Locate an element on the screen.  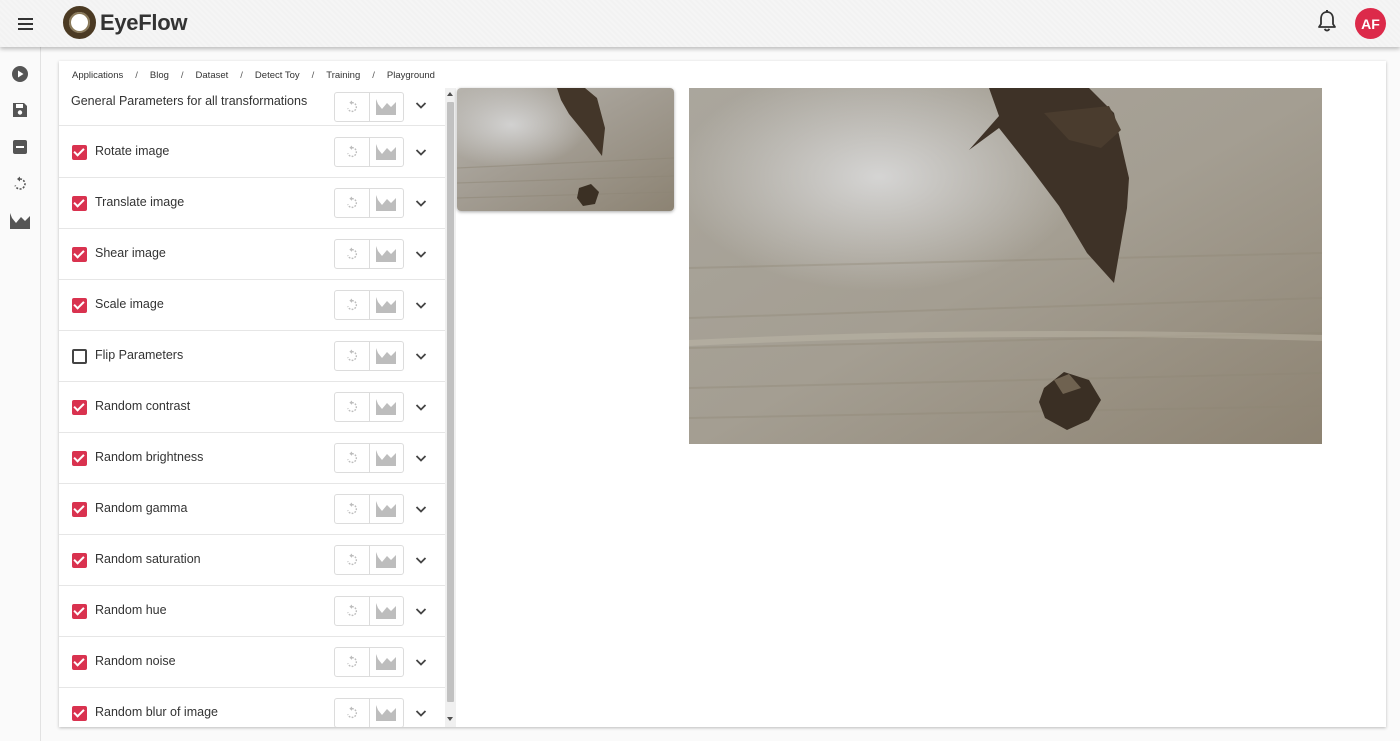
transformation-row: Random gamma is located at coordinates (252, 509).